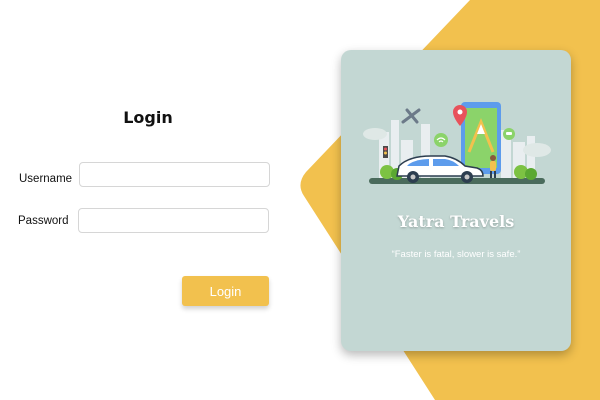 This screenshot has height=400, width=600. I want to click on login-heading: Login, so click(148, 117).